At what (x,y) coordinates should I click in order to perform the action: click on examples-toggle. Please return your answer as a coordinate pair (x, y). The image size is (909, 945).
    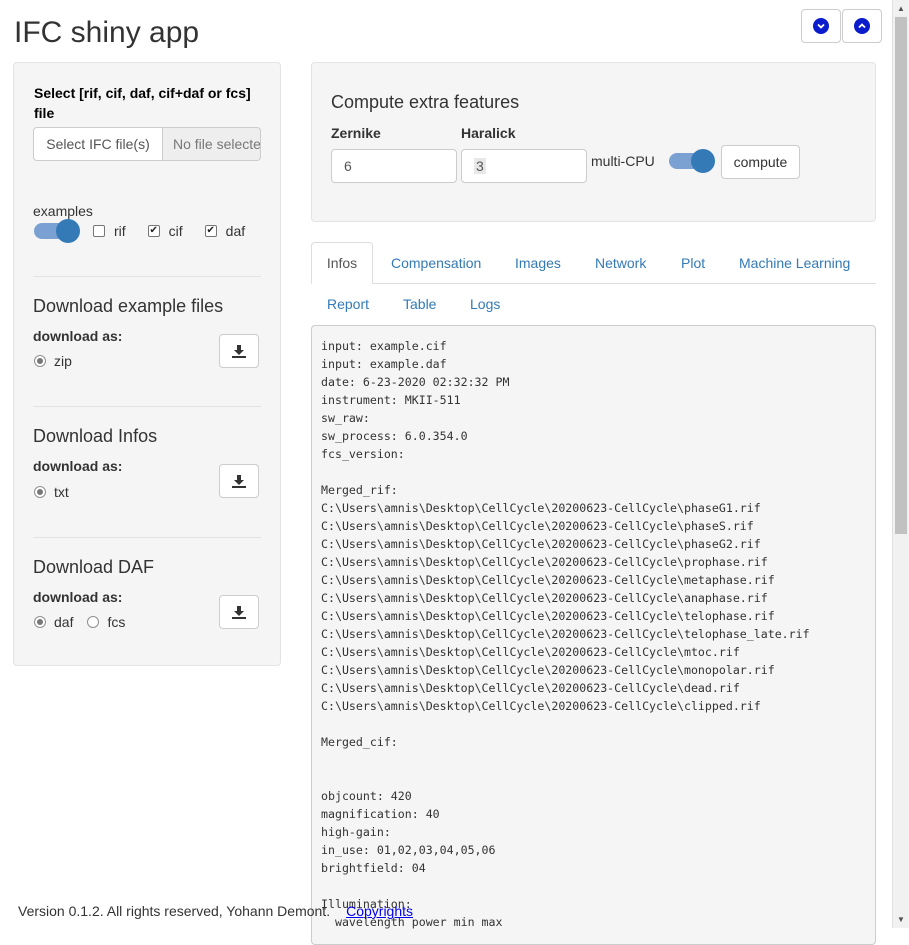
    Looking at the image, I should click on (57, 231).